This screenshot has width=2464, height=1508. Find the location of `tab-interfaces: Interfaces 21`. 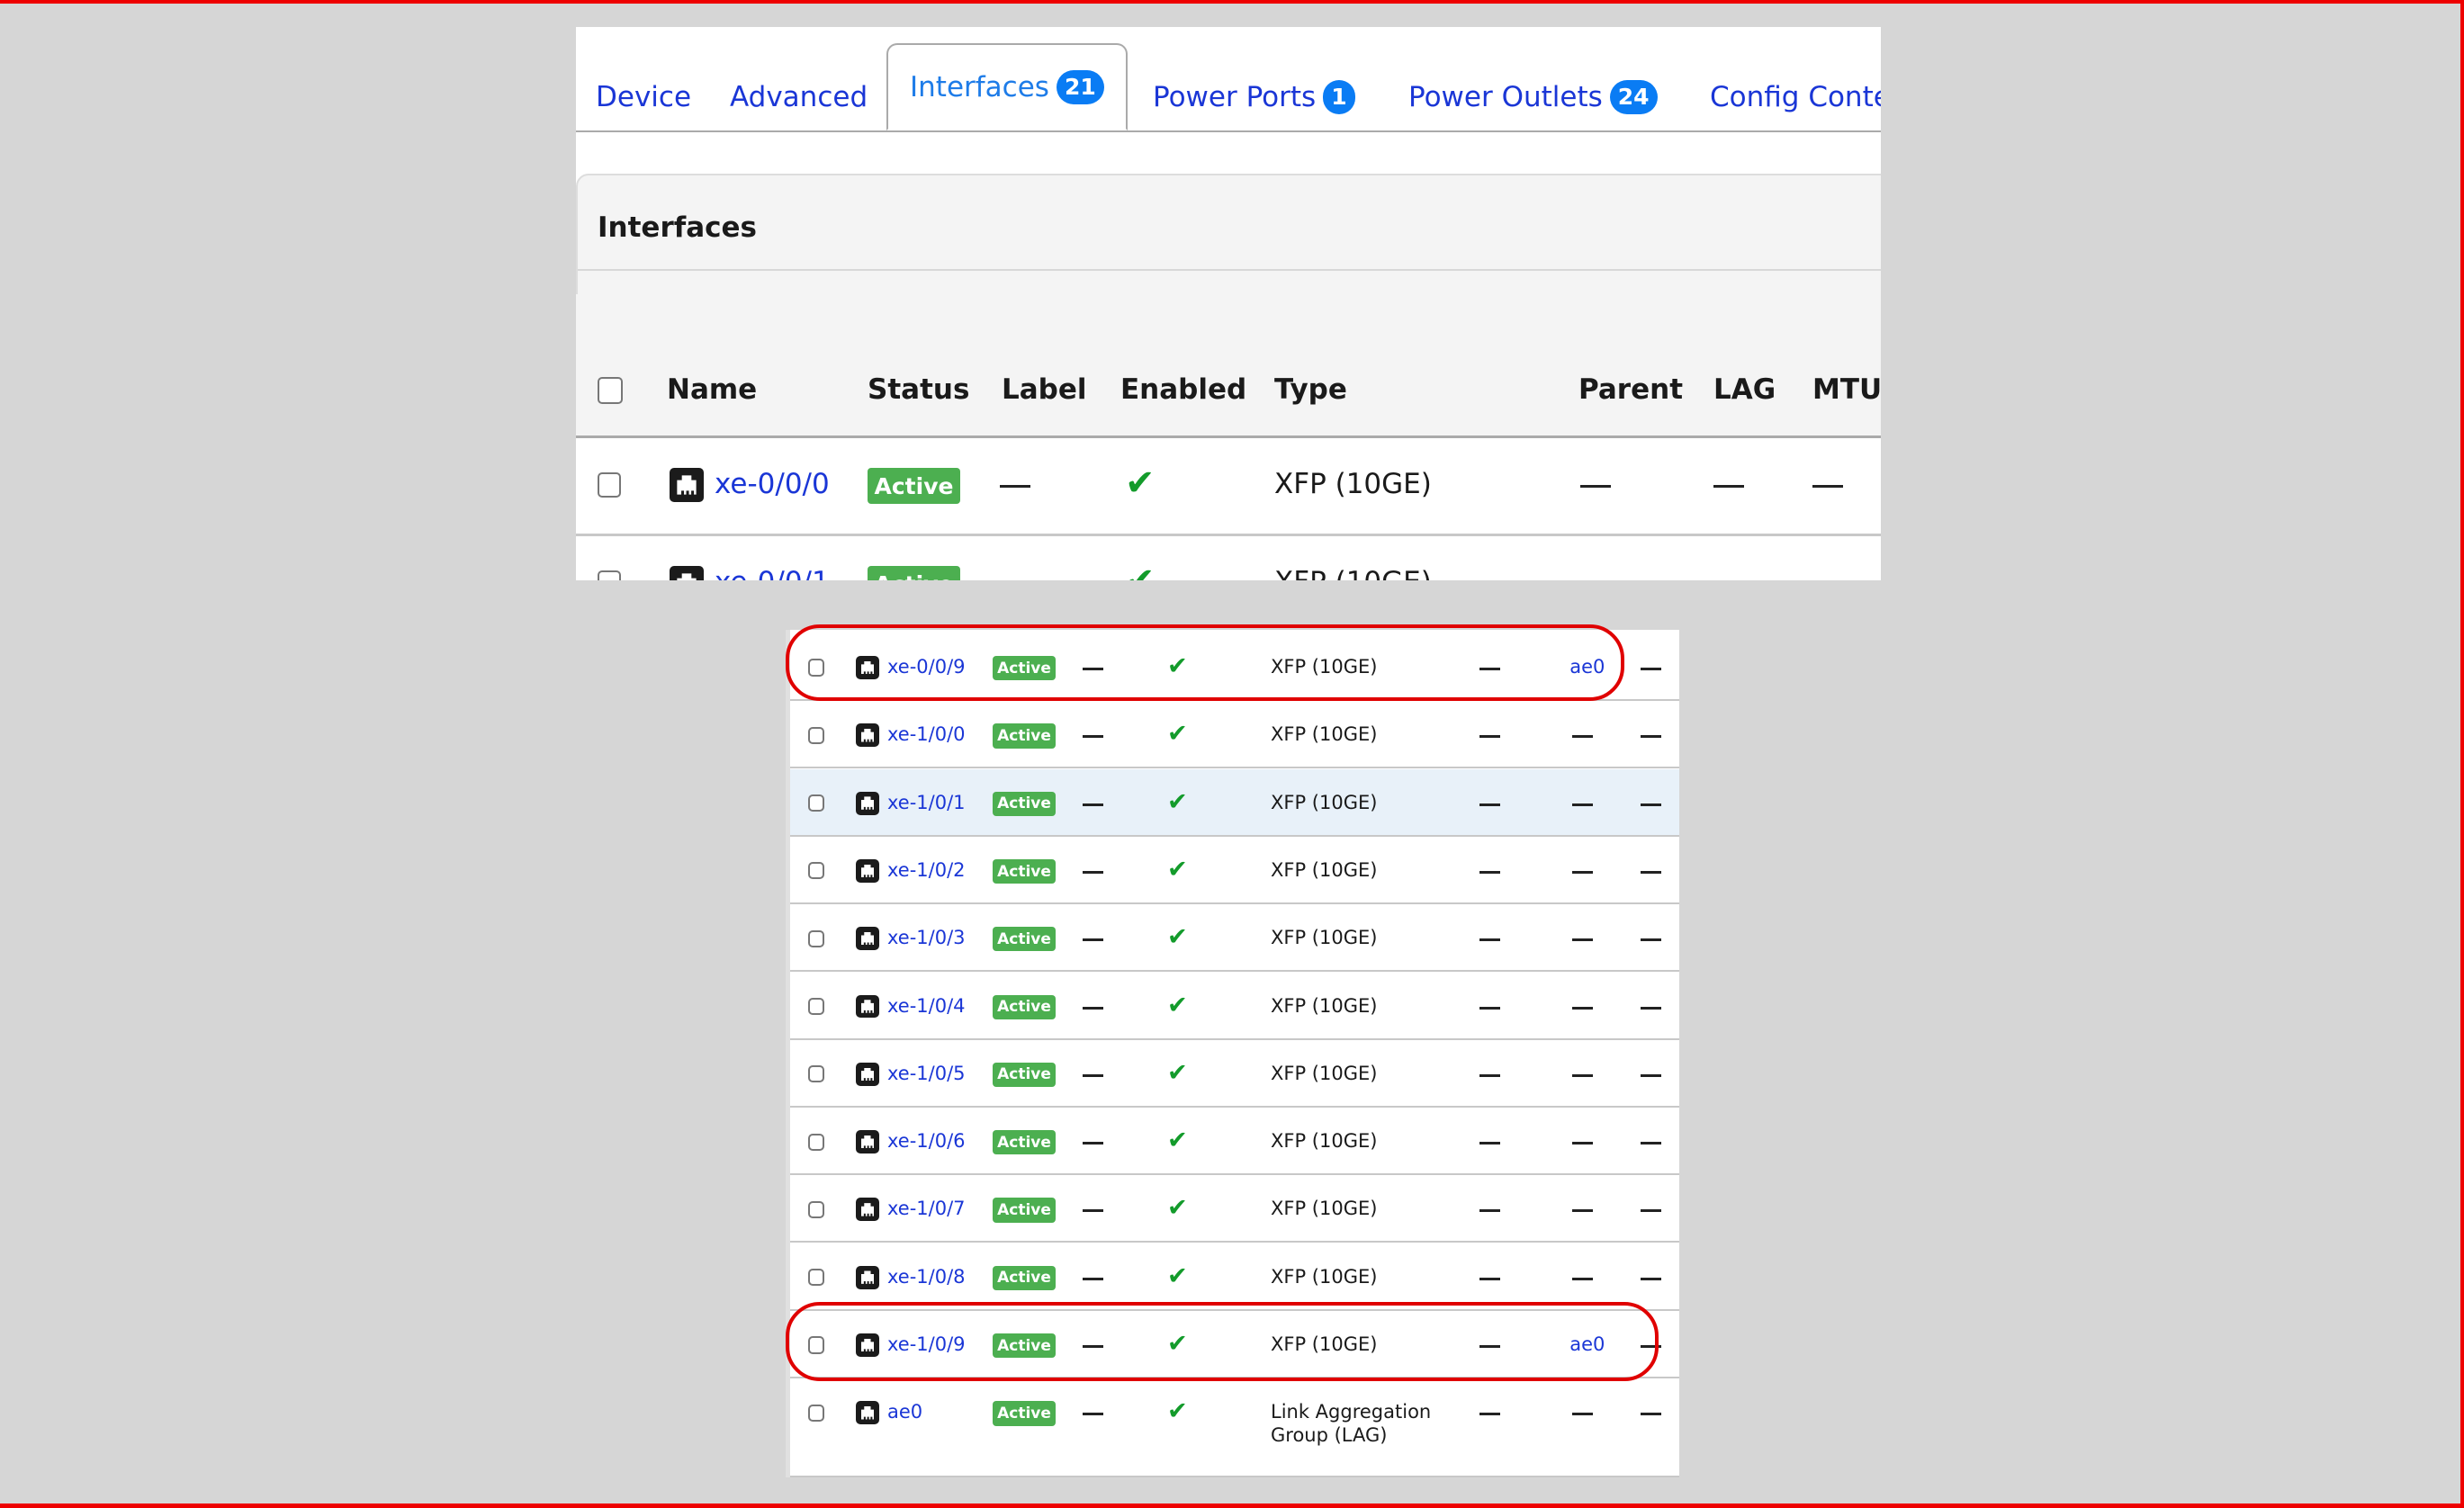

tab-interfaces: Interfaces 21 is located at coordinates (1007, 86).